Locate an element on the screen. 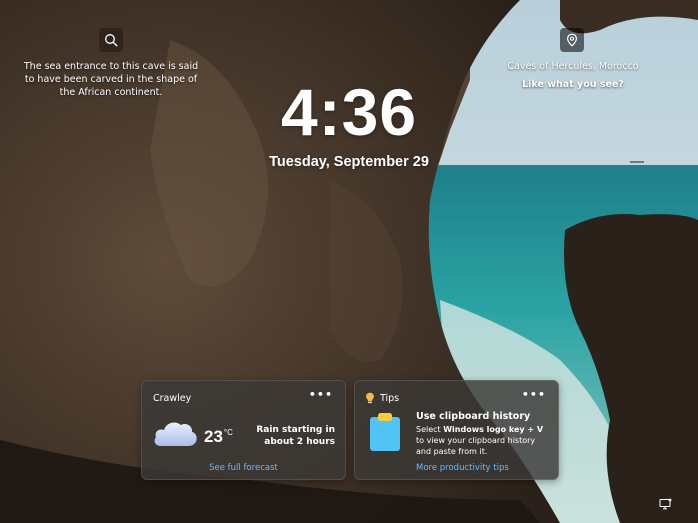 The height and width of the screenshot is (523, 698). weather-temperature: 23°C is located at coordinates (218, 436).